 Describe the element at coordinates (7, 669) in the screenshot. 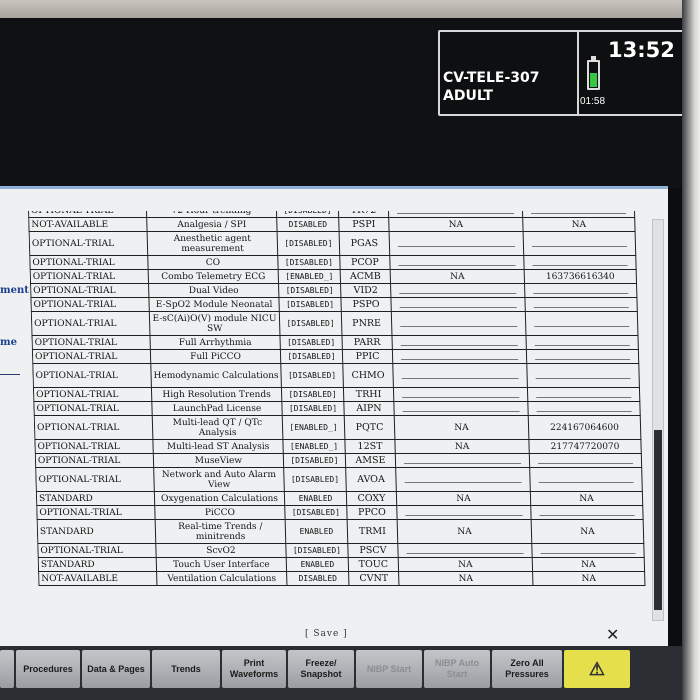

I see `key-hidden` at that location.